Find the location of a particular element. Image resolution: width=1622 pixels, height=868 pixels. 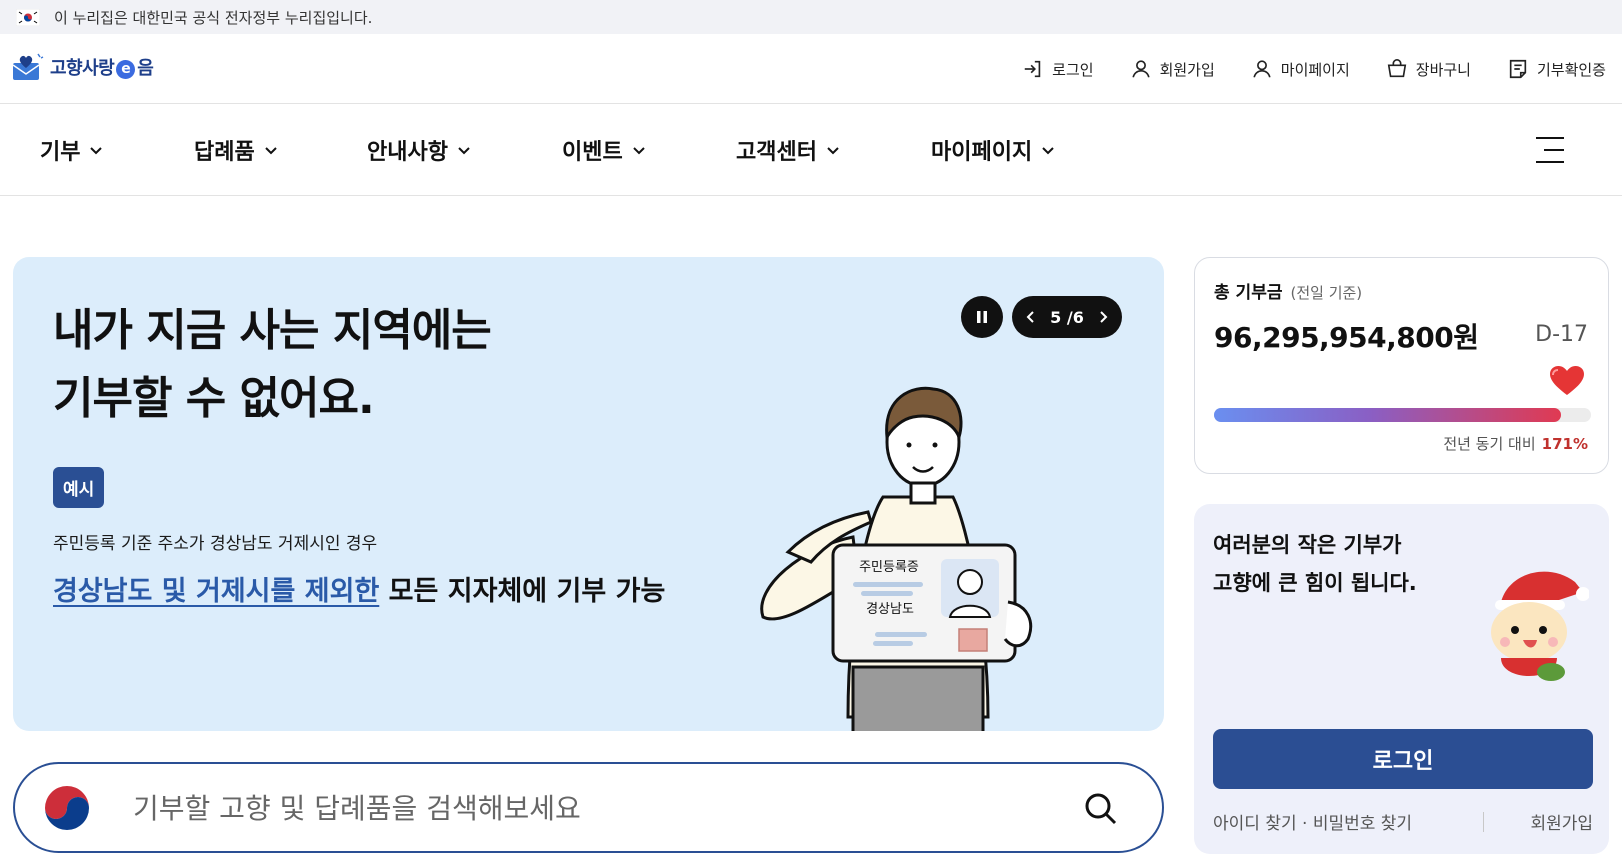

slider-counter: 5 /6 is located at coordinates (1067, 317).